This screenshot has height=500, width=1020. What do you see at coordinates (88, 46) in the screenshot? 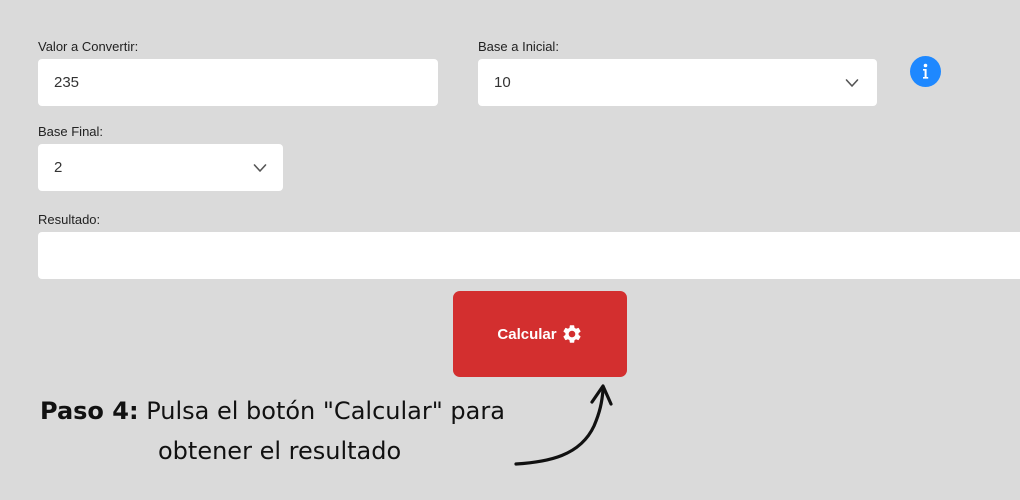
I see `valor-label: Valor a Convertir:` at bounding box center [88, 46].